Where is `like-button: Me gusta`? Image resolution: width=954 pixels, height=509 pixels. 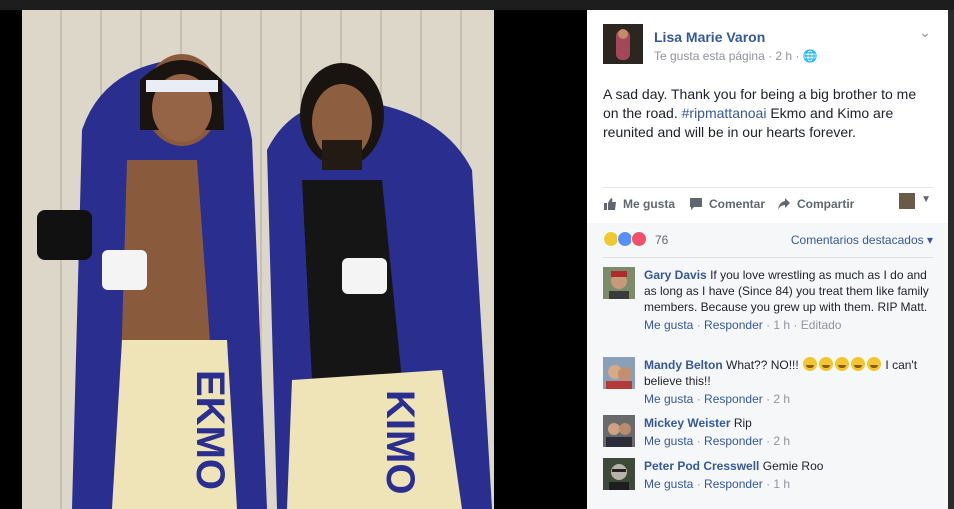 like-button: Me gusta is located at coordinates (639, 204).